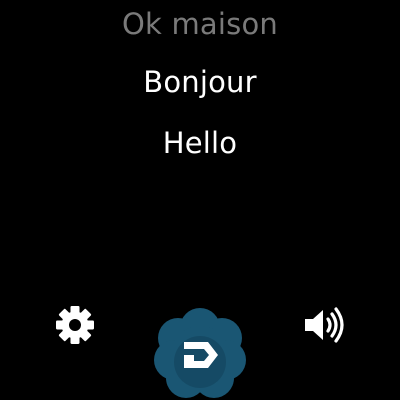 Image resolution: width=400 pixels, height=400 pixels. I want to click on speaker-volume-icon, so click(324, 325).